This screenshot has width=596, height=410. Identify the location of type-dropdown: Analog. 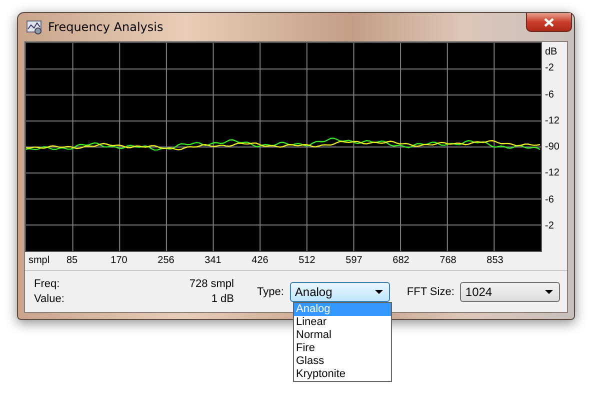
(340, 292).